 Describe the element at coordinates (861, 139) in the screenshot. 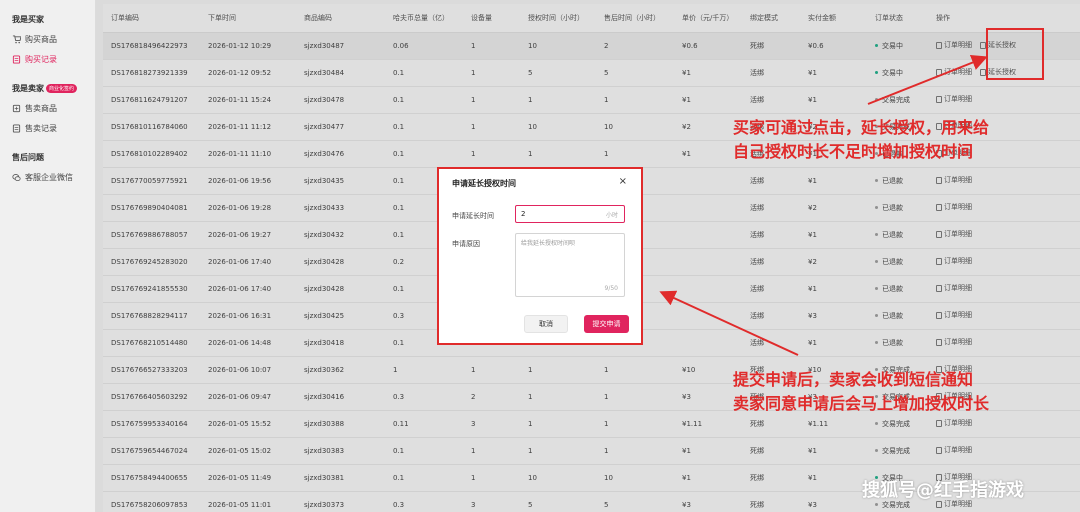

I see `annotation-extend-explanation: 买家可通过点击，延长授权，用来给 自己授权时长不足时增加授权时间` at that location.